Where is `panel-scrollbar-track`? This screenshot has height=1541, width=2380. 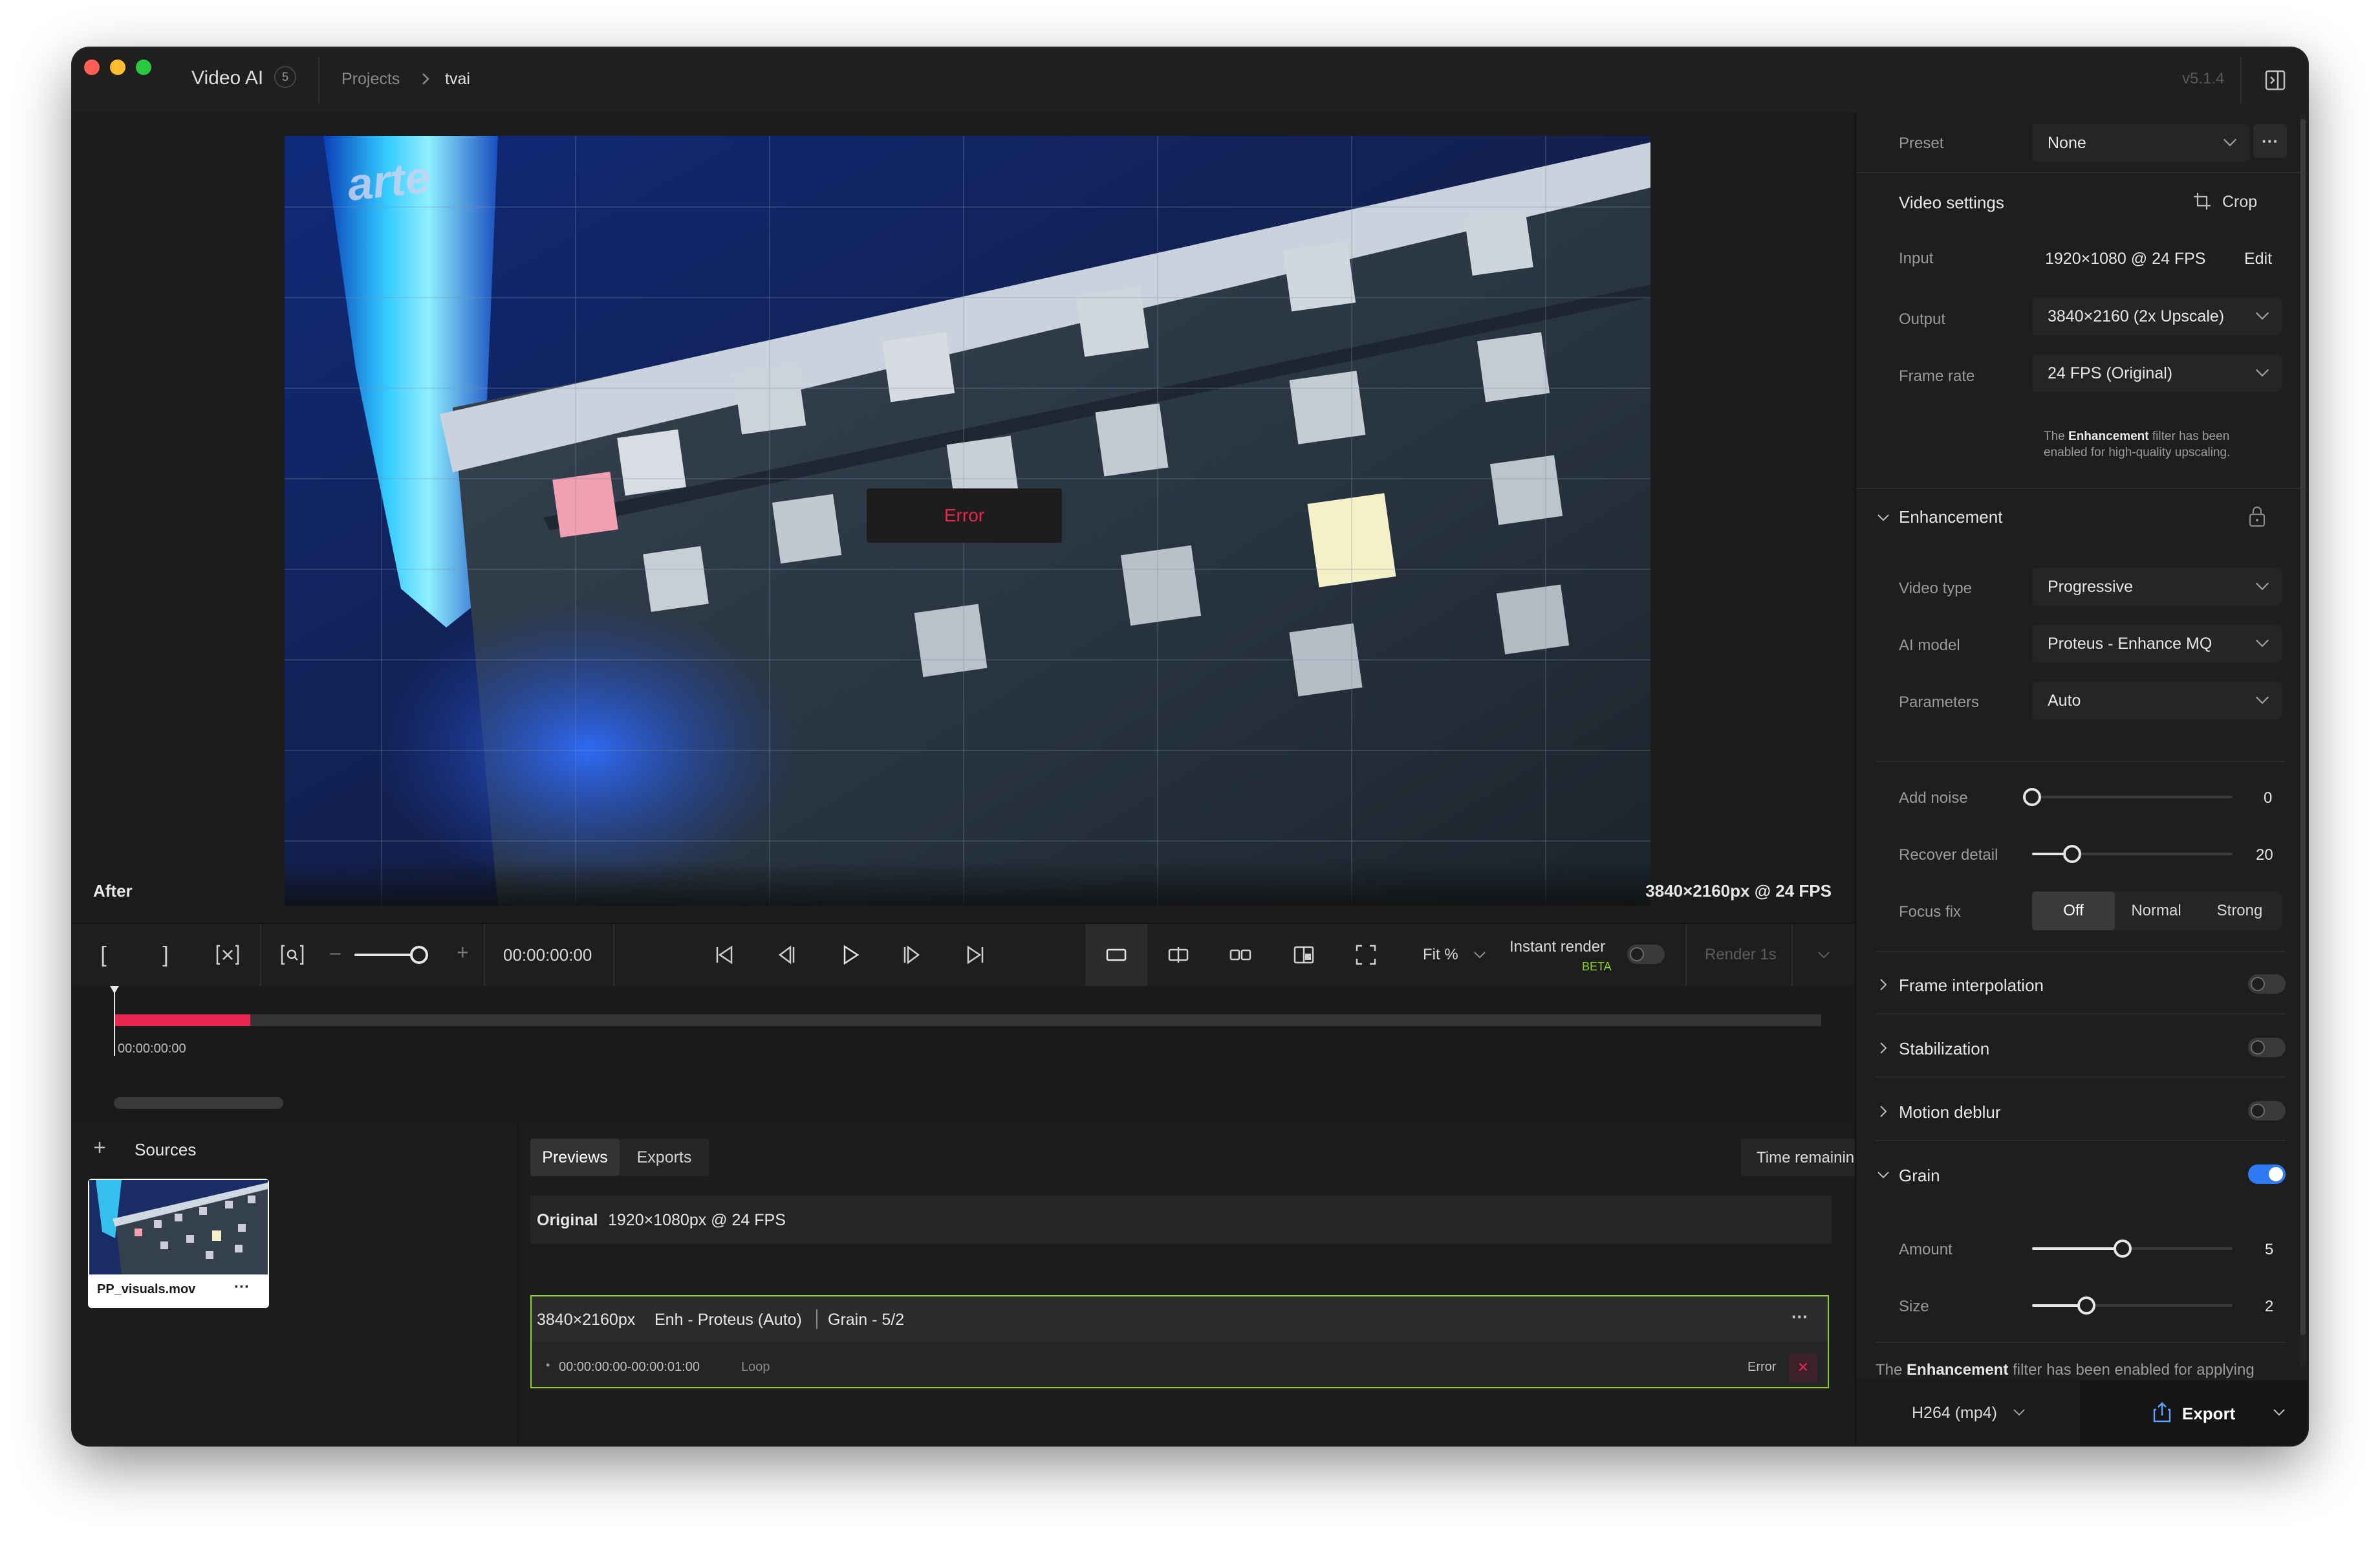
panel-scrollbar-track is located at coordinates (2303, 740).